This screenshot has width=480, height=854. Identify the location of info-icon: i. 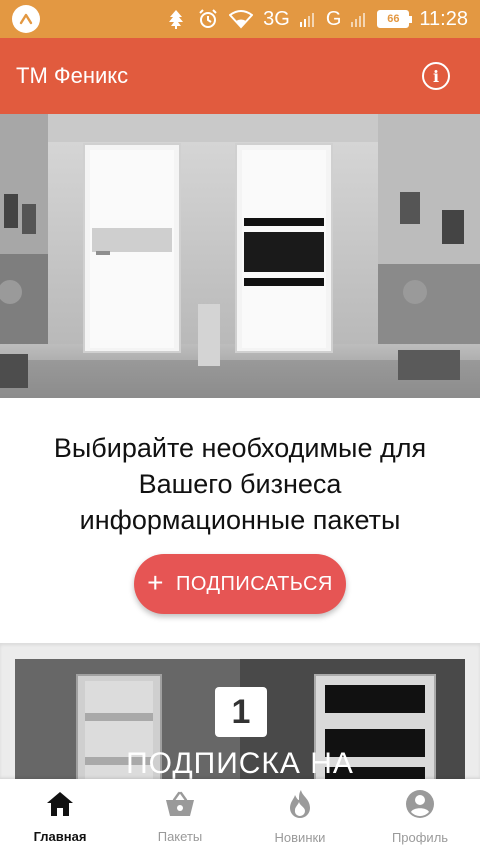
(436, 76).